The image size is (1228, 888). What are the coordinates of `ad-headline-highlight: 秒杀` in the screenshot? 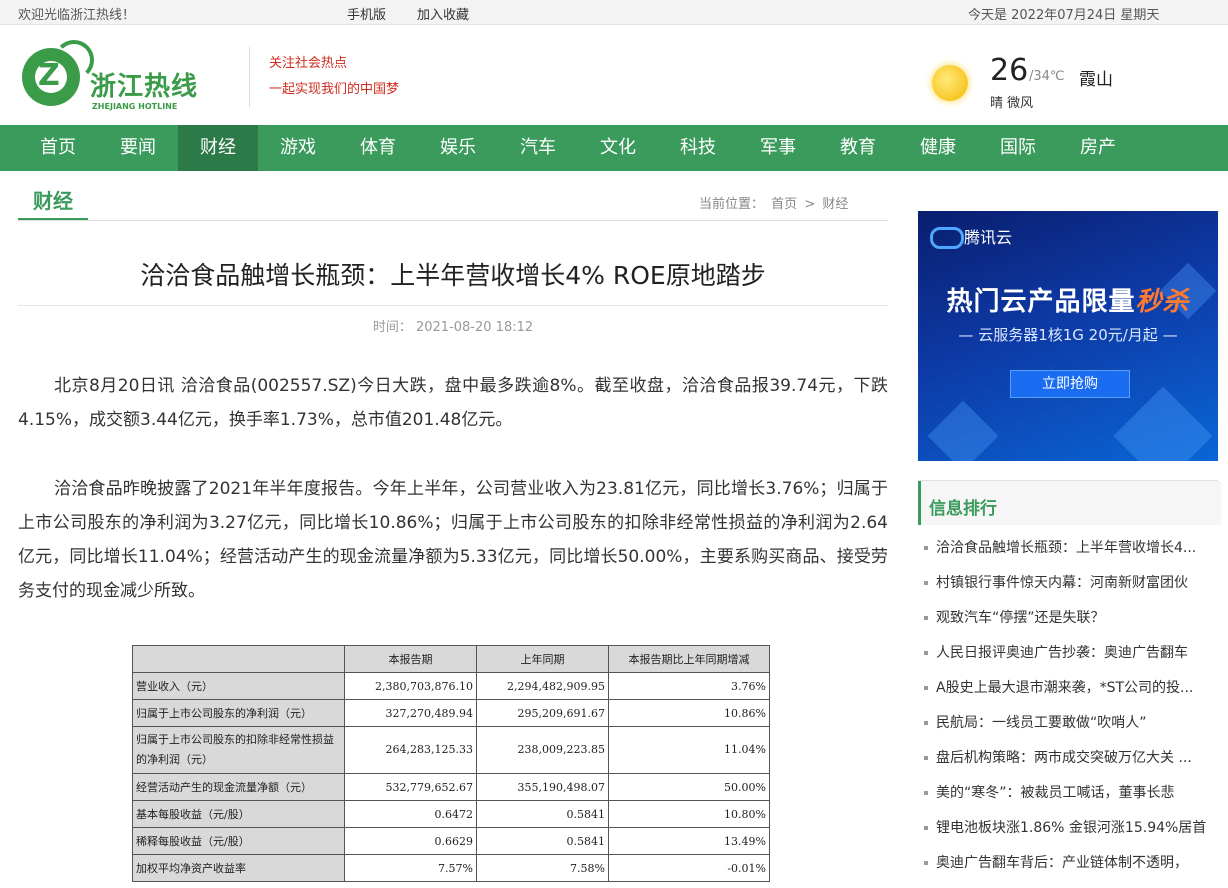 It's located at (1162, 302).